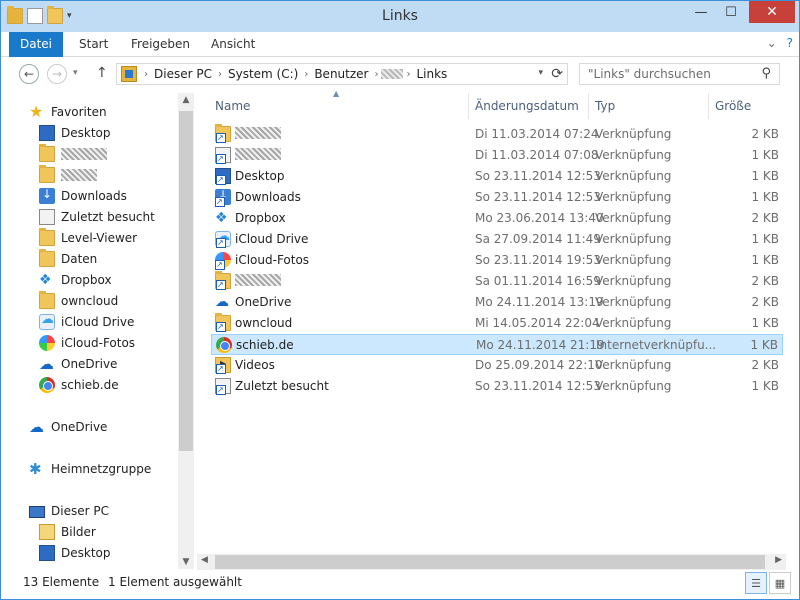 The width and height of the screenshot is (800, 600). I want to click on address-dropdown-icon: ▾, so click(540, 73).